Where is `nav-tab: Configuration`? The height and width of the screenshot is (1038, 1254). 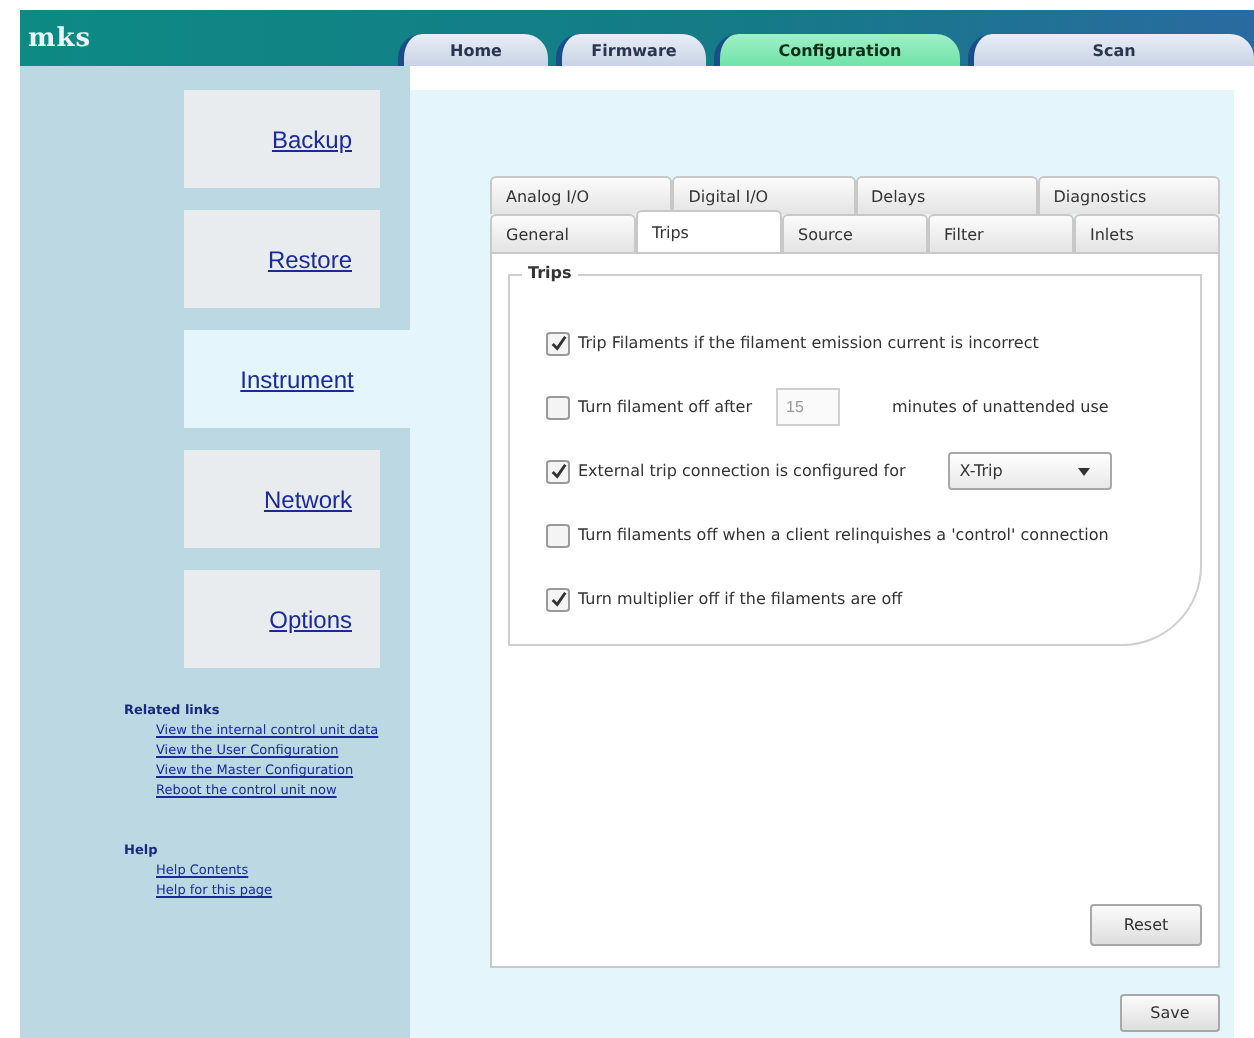
nav-tab: Configuration is located at coordinates (837, 50).